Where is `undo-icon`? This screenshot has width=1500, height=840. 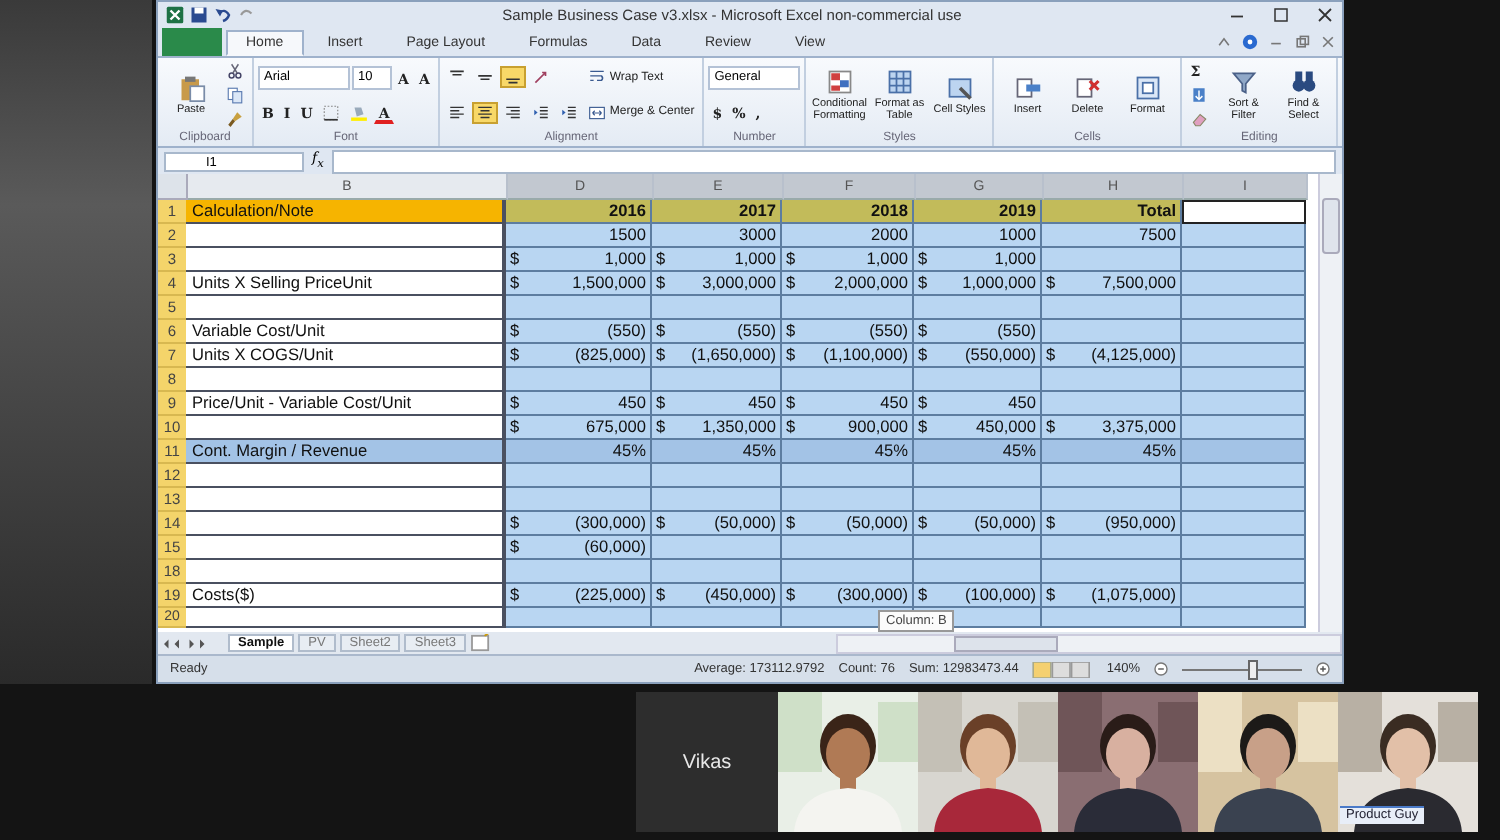 undo-icon is located at coordinates (223, 14).